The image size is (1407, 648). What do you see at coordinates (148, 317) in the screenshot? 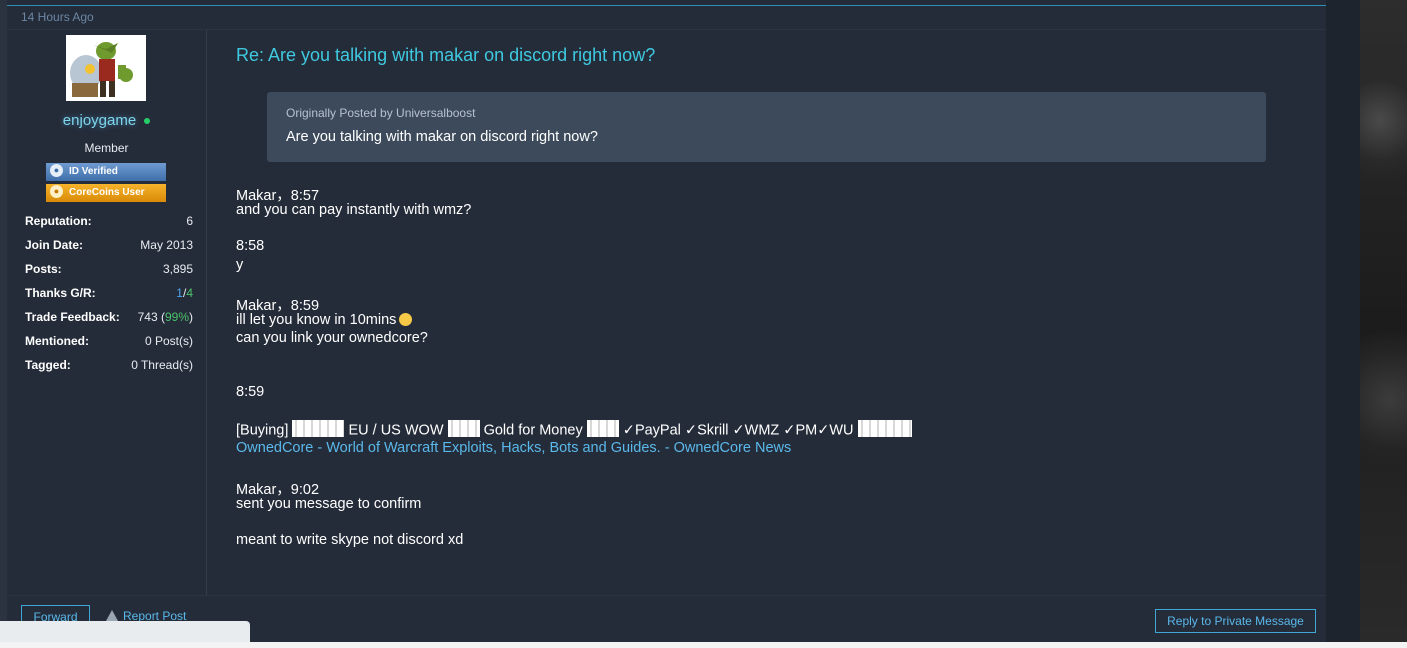
I see `trade-feedback-count: 743` at bounding box center [148, 317].